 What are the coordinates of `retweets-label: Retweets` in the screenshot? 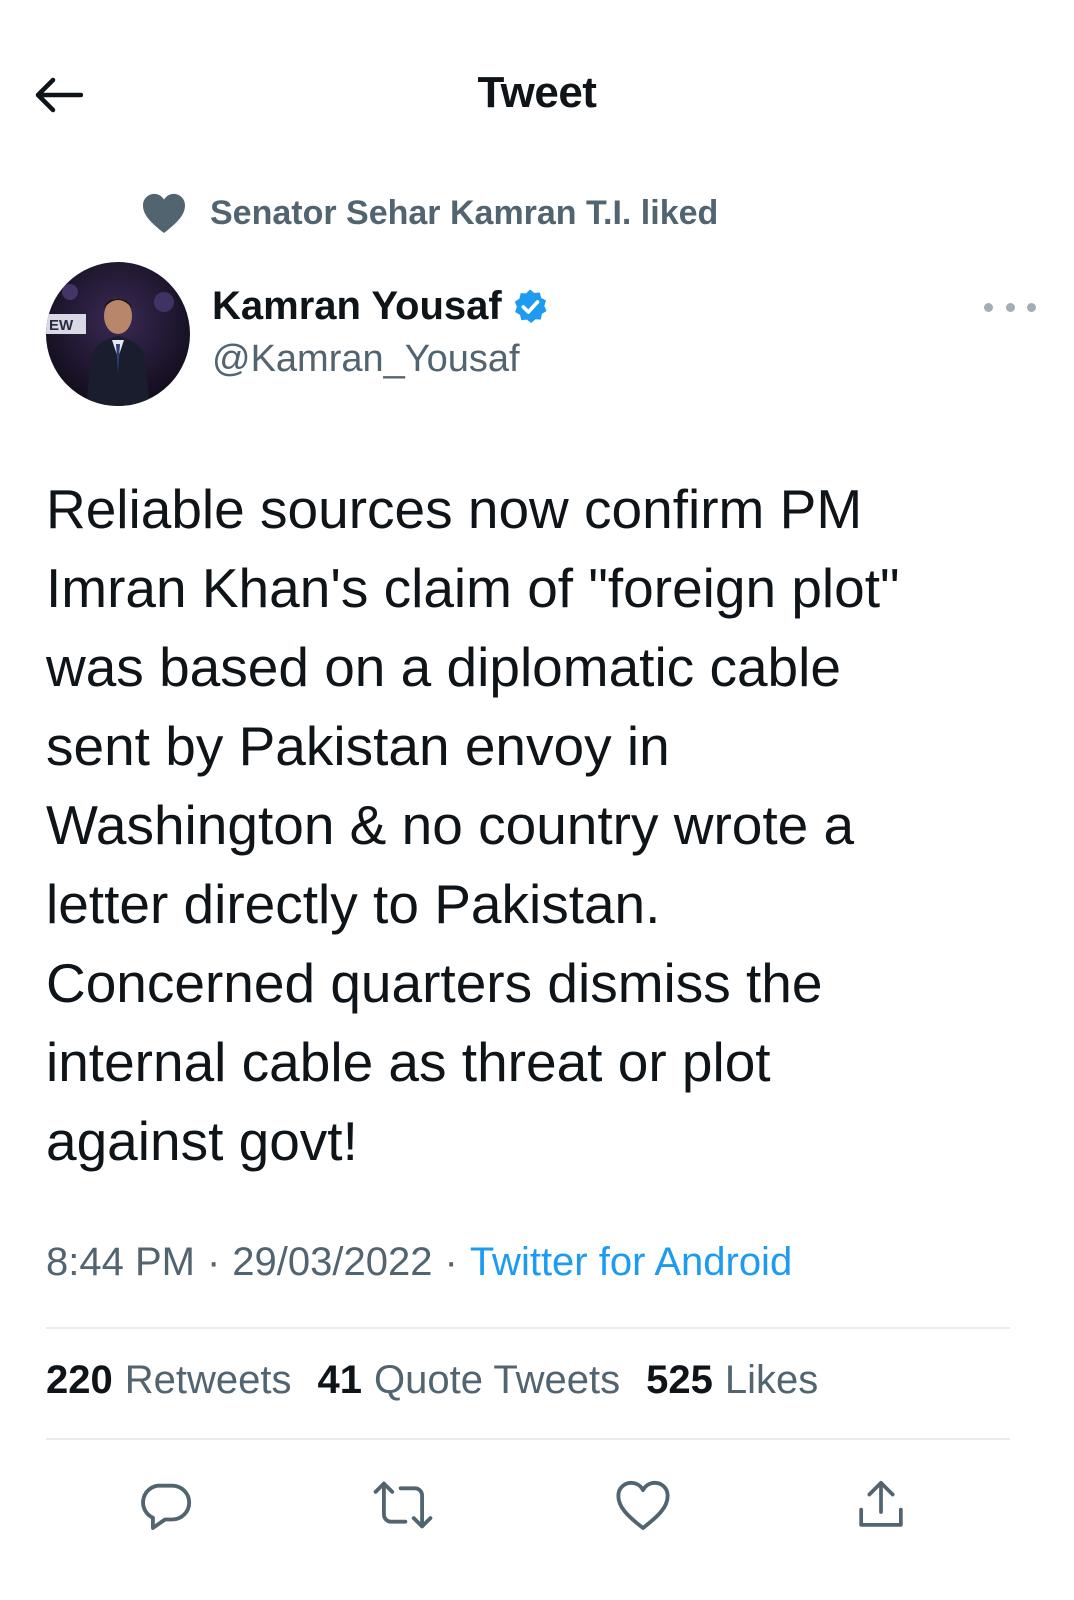 It's located at (208, 1380).